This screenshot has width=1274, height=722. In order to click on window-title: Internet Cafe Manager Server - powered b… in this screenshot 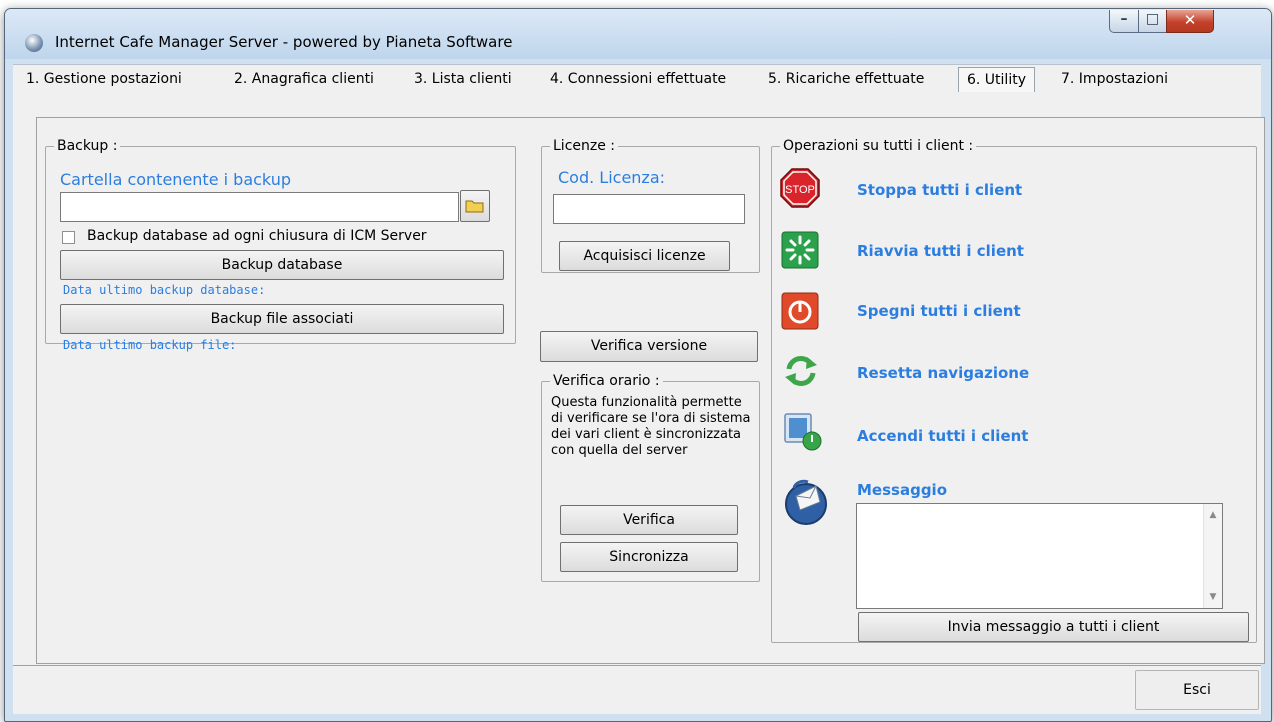, I will do `click(284, 42)`.